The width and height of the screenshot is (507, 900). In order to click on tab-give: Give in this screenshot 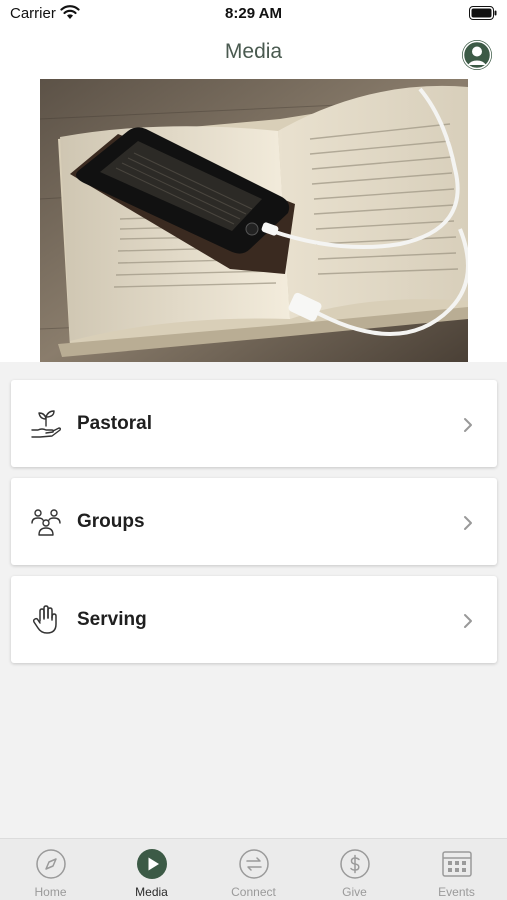, I will do `click(354, 869)`.